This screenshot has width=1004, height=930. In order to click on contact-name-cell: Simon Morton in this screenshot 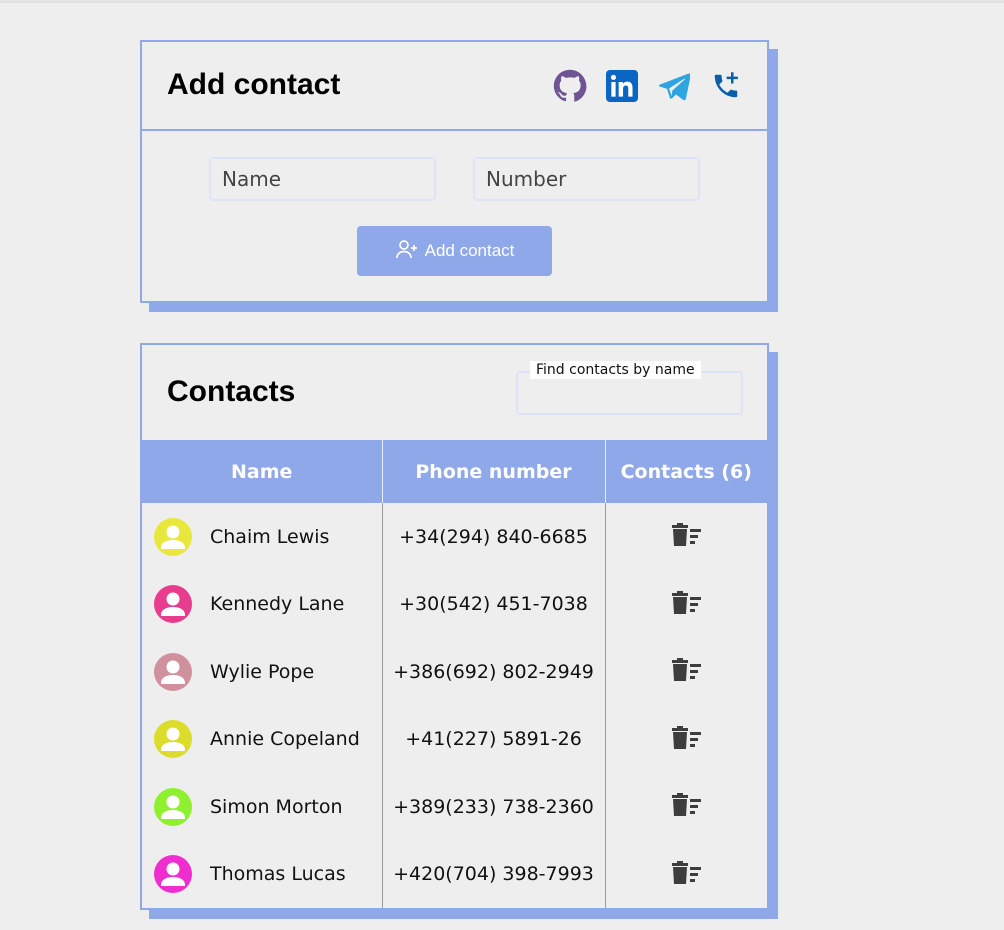, I will do `click(262, 807)`.